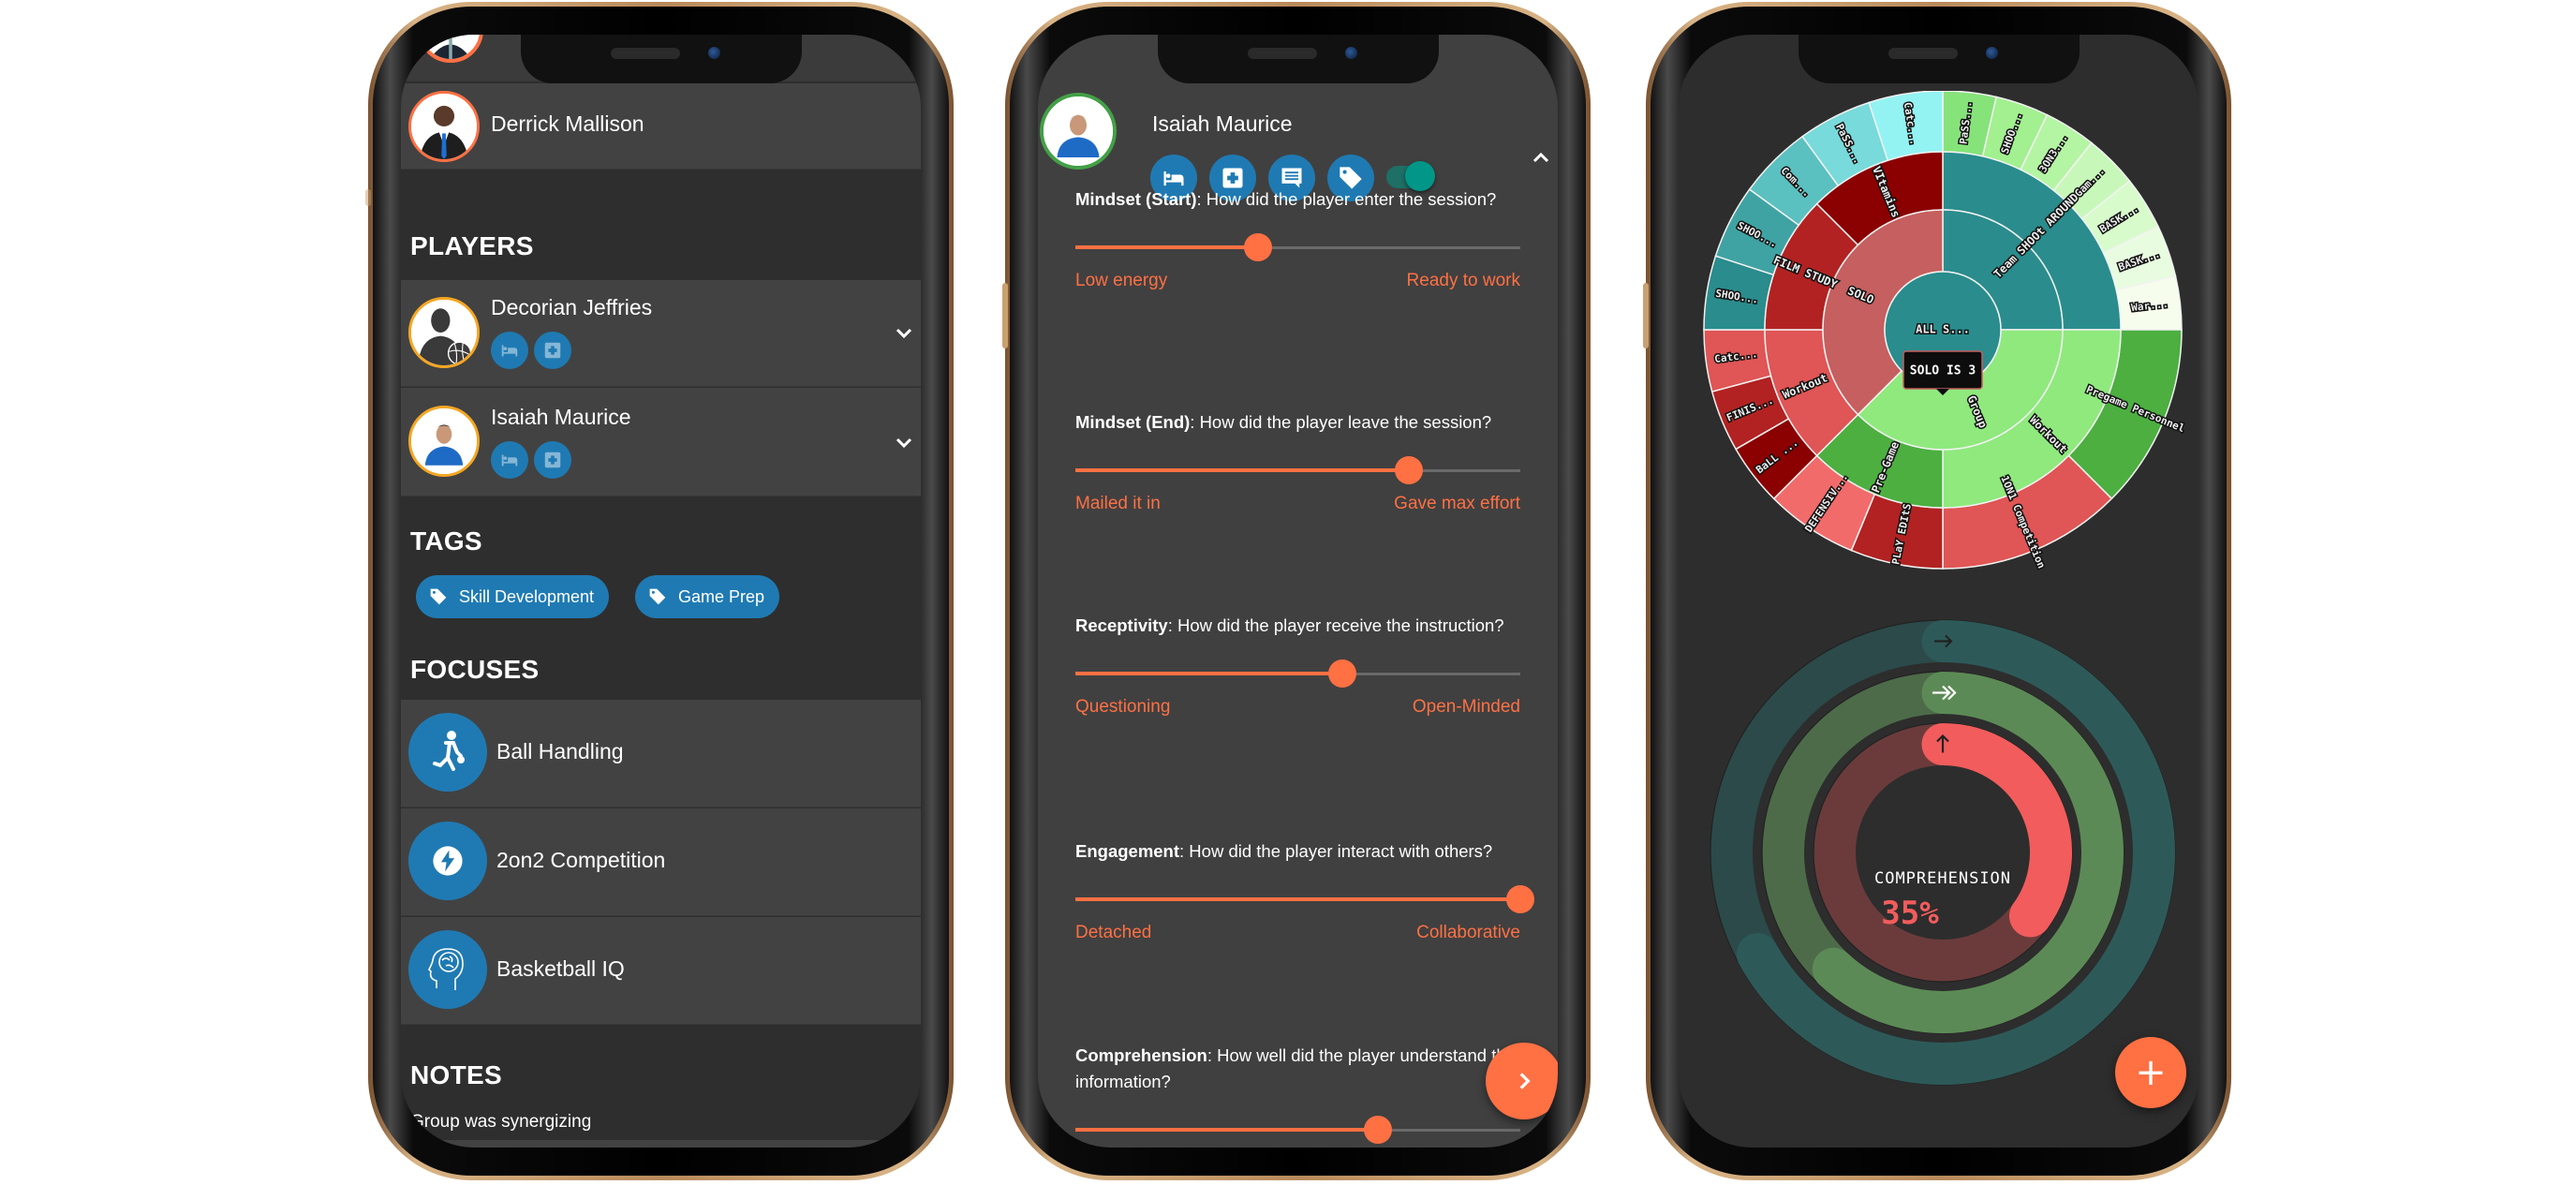  I want to click on toggle-switch, so click(1411, 176).